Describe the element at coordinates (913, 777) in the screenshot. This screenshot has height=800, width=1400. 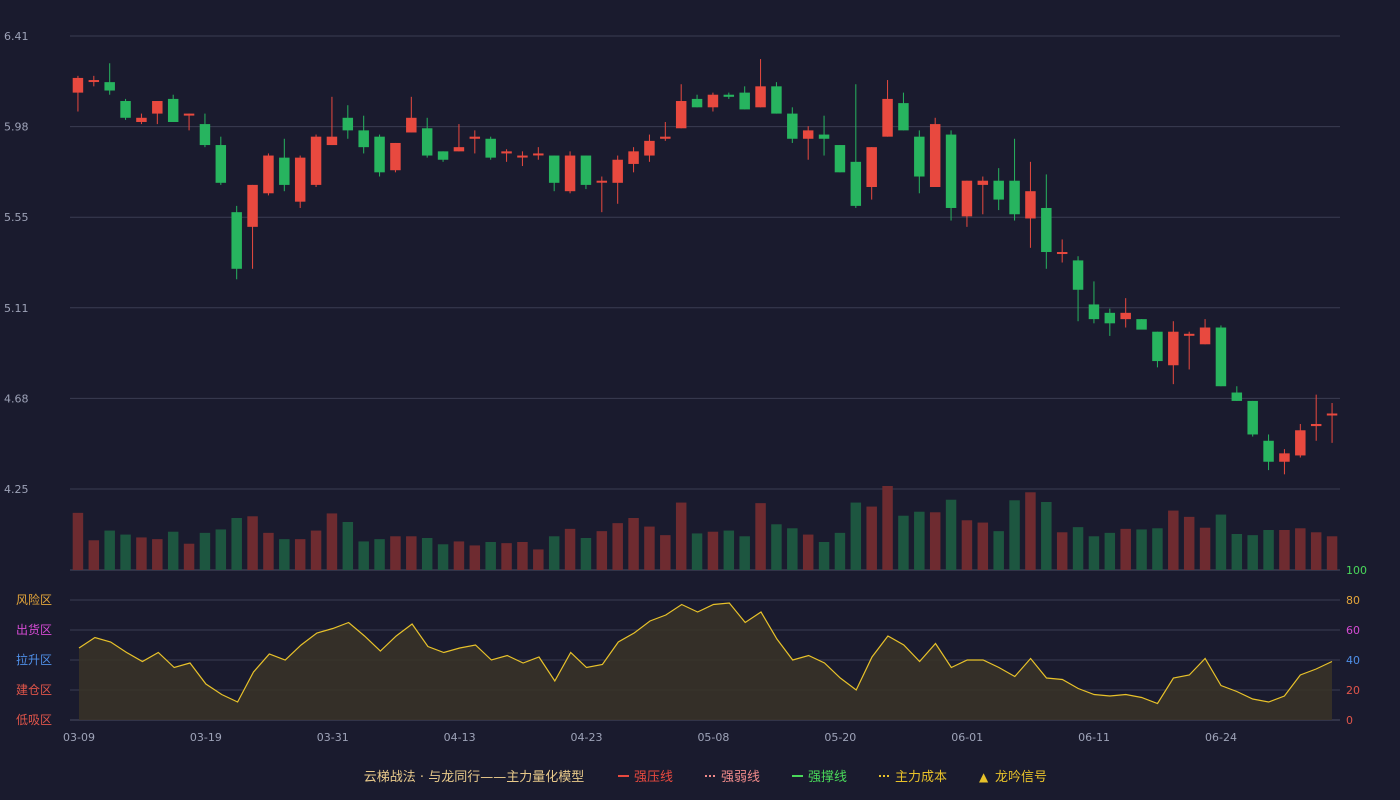
I see `legend-item: 主力成本` at that location.